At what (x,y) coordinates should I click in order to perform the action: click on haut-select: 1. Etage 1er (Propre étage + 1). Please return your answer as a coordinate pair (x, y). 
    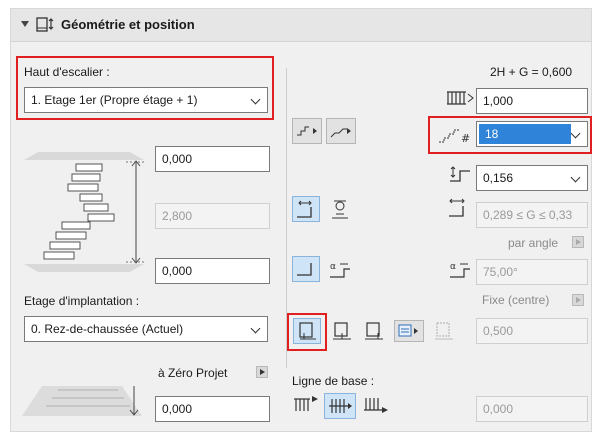
    Looking at the image, I should click on (146, 100).